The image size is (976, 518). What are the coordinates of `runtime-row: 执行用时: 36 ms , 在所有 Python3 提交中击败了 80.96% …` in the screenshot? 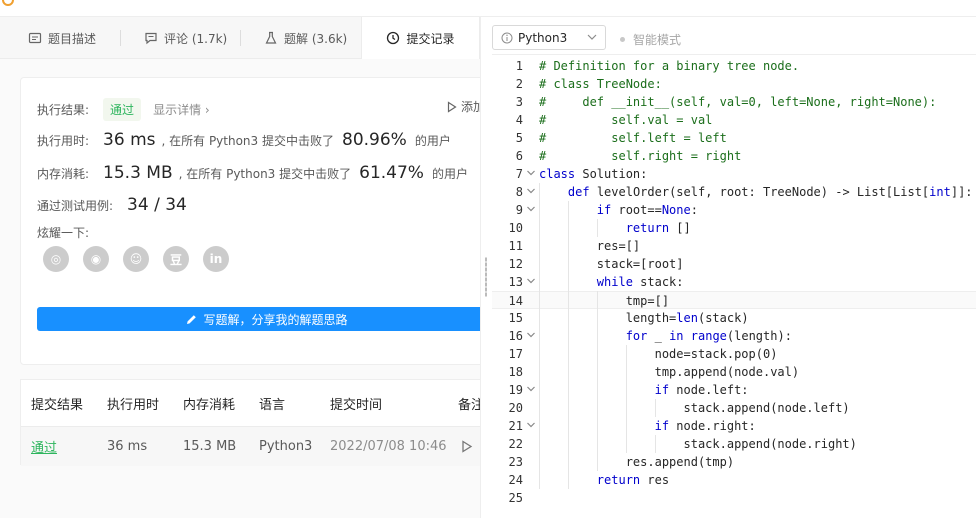 It's located at (244, 140).